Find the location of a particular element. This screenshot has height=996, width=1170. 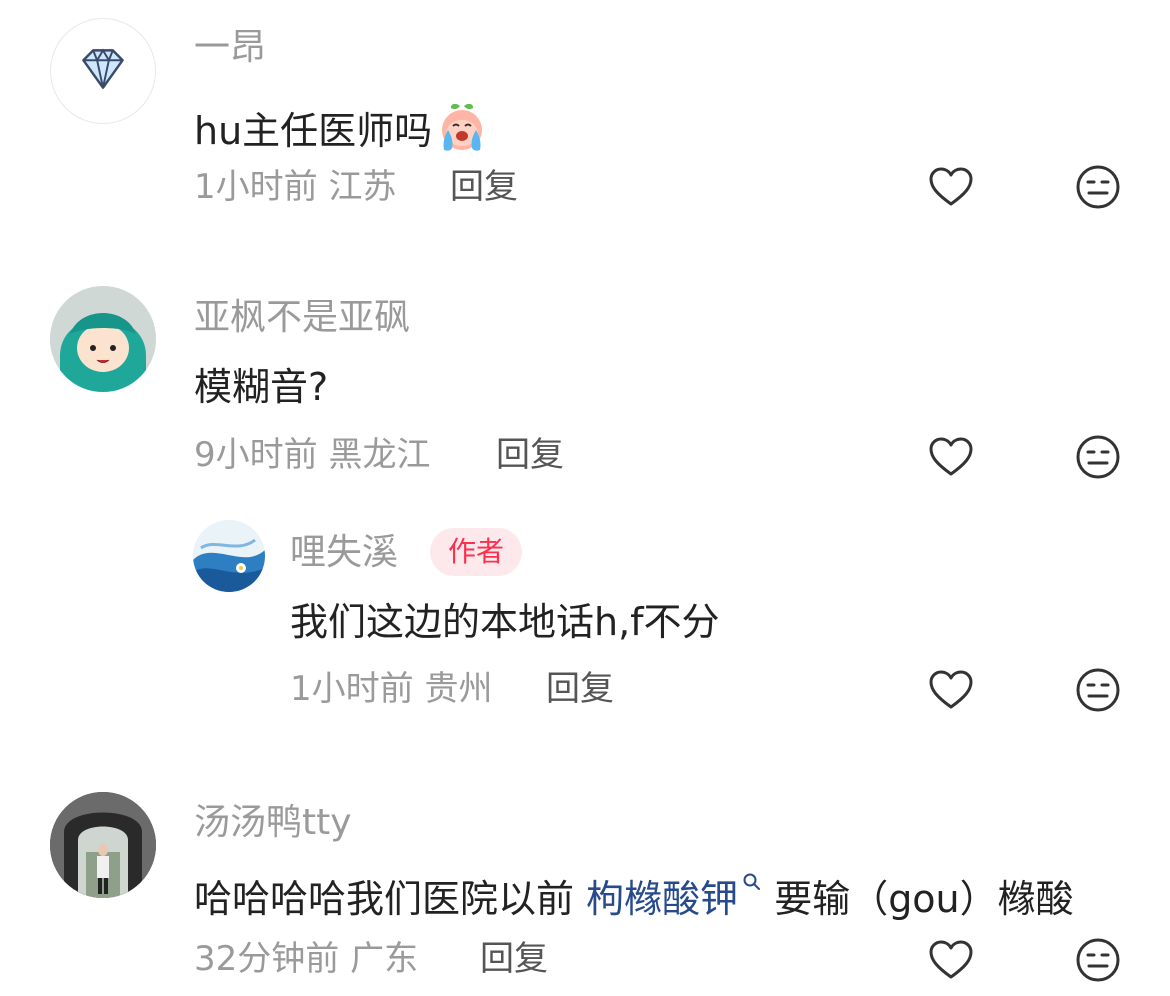

author-badge: 作者 is located at coordinates (476, 552).